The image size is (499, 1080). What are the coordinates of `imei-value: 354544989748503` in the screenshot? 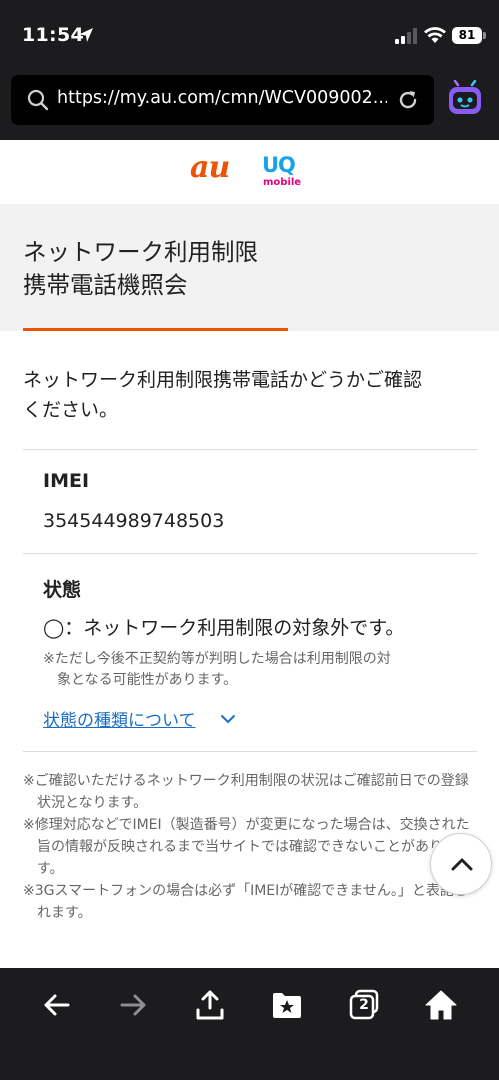 It's located at (134, 521).